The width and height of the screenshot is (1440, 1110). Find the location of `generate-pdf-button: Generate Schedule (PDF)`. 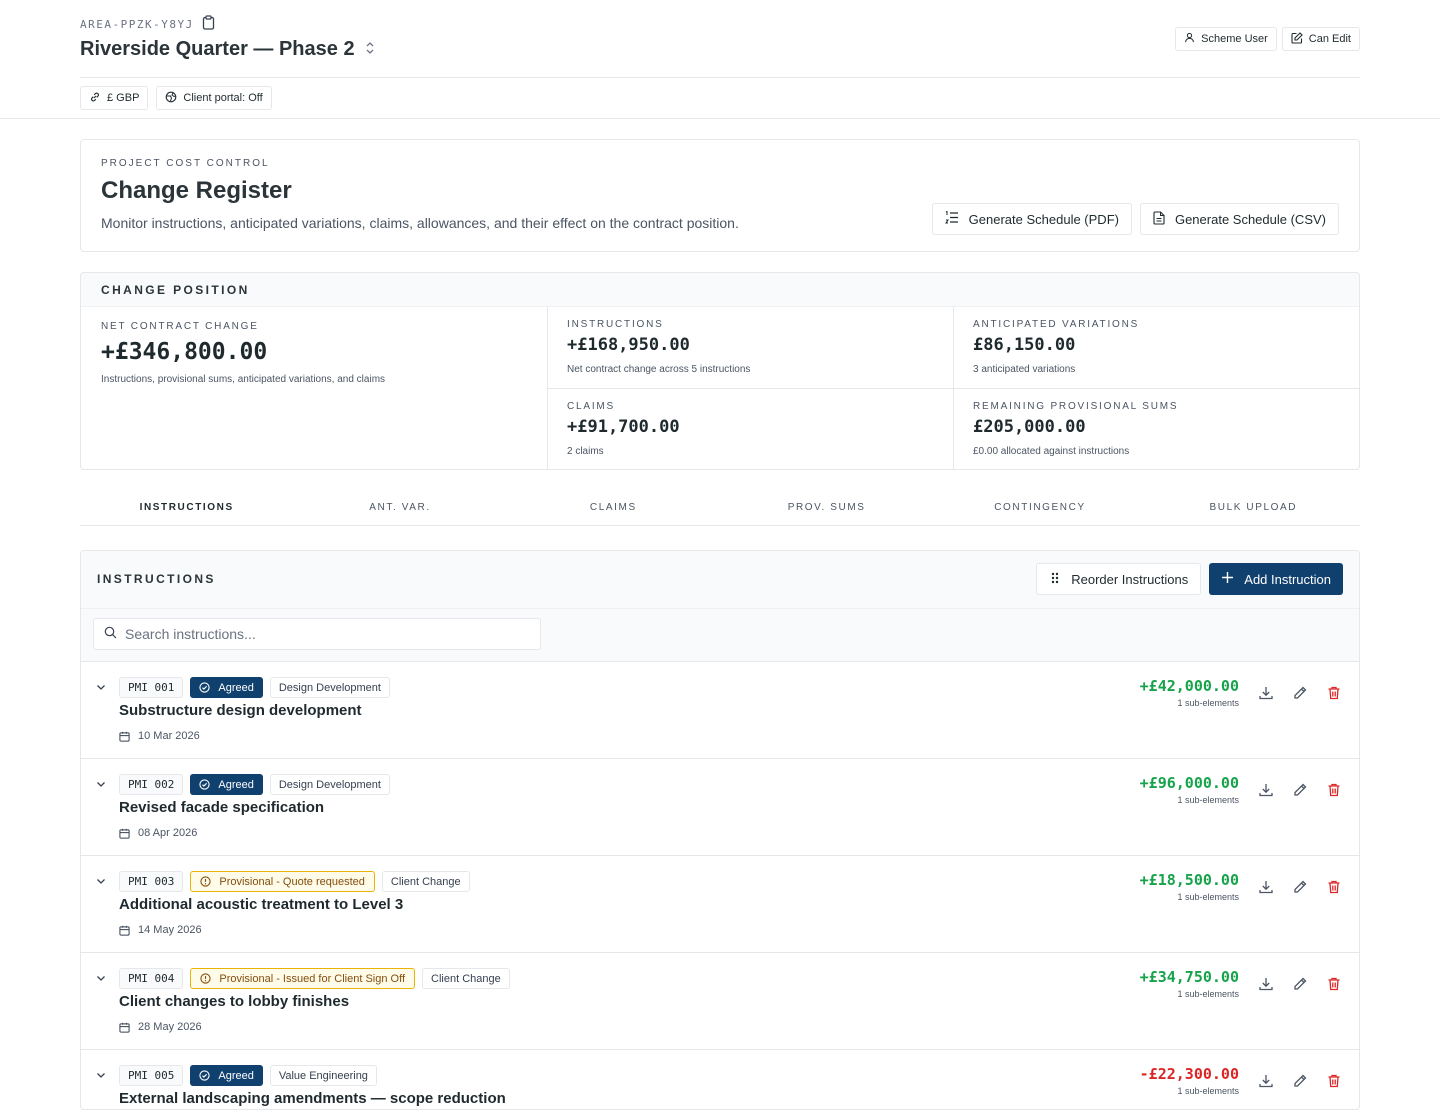

generate-pdf-button: Generate Schedule (PDF) is located at coordinates (1031, 219).